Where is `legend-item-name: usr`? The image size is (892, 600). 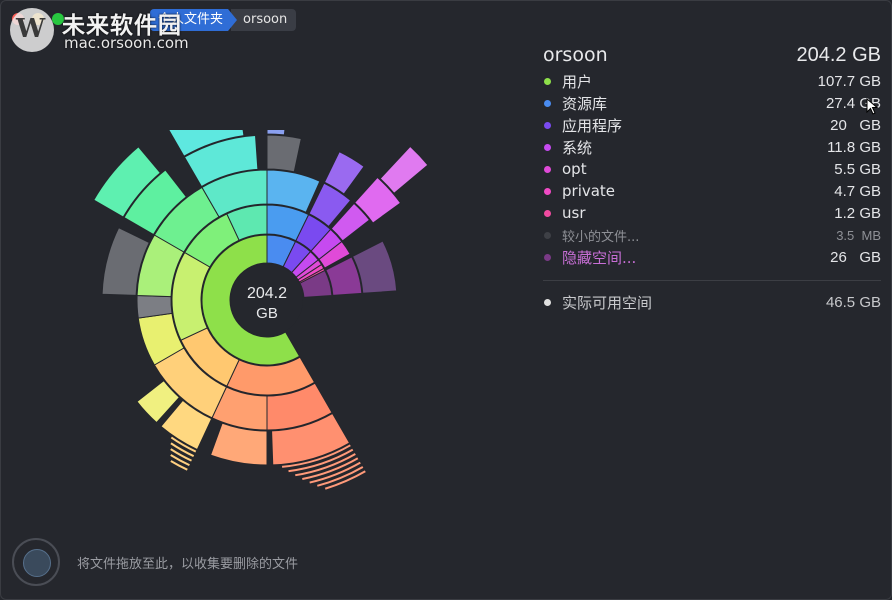 legend-item-name: usr is located at coordinates (574, 213).